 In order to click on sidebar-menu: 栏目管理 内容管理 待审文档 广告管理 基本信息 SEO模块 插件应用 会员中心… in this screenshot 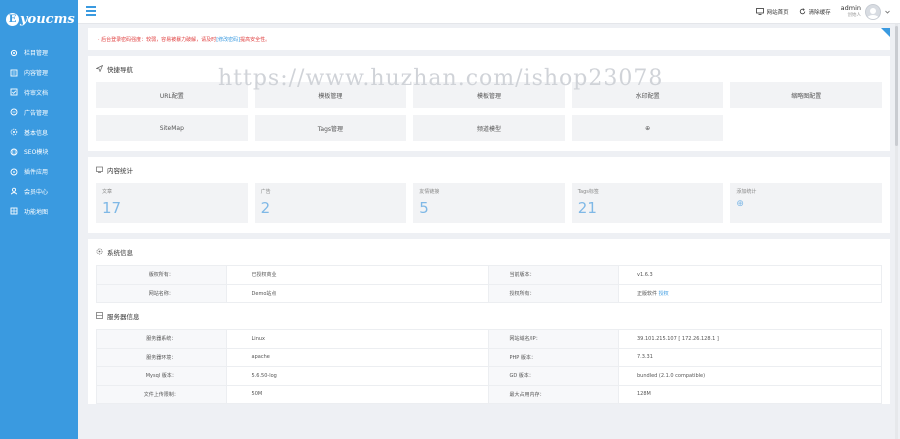, I will do `click(39, 132)`.